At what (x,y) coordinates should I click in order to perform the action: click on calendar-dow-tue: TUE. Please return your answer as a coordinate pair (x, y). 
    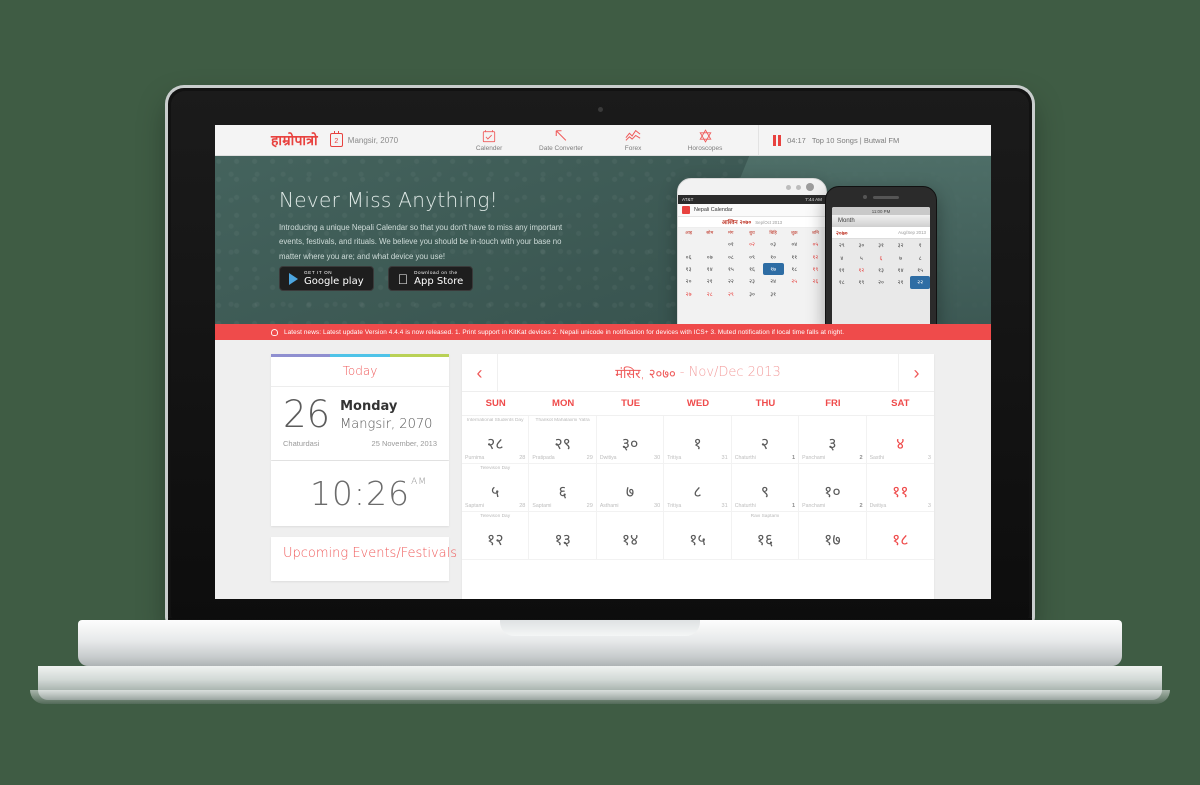
    Looking at the image, I should click on (631, 403).